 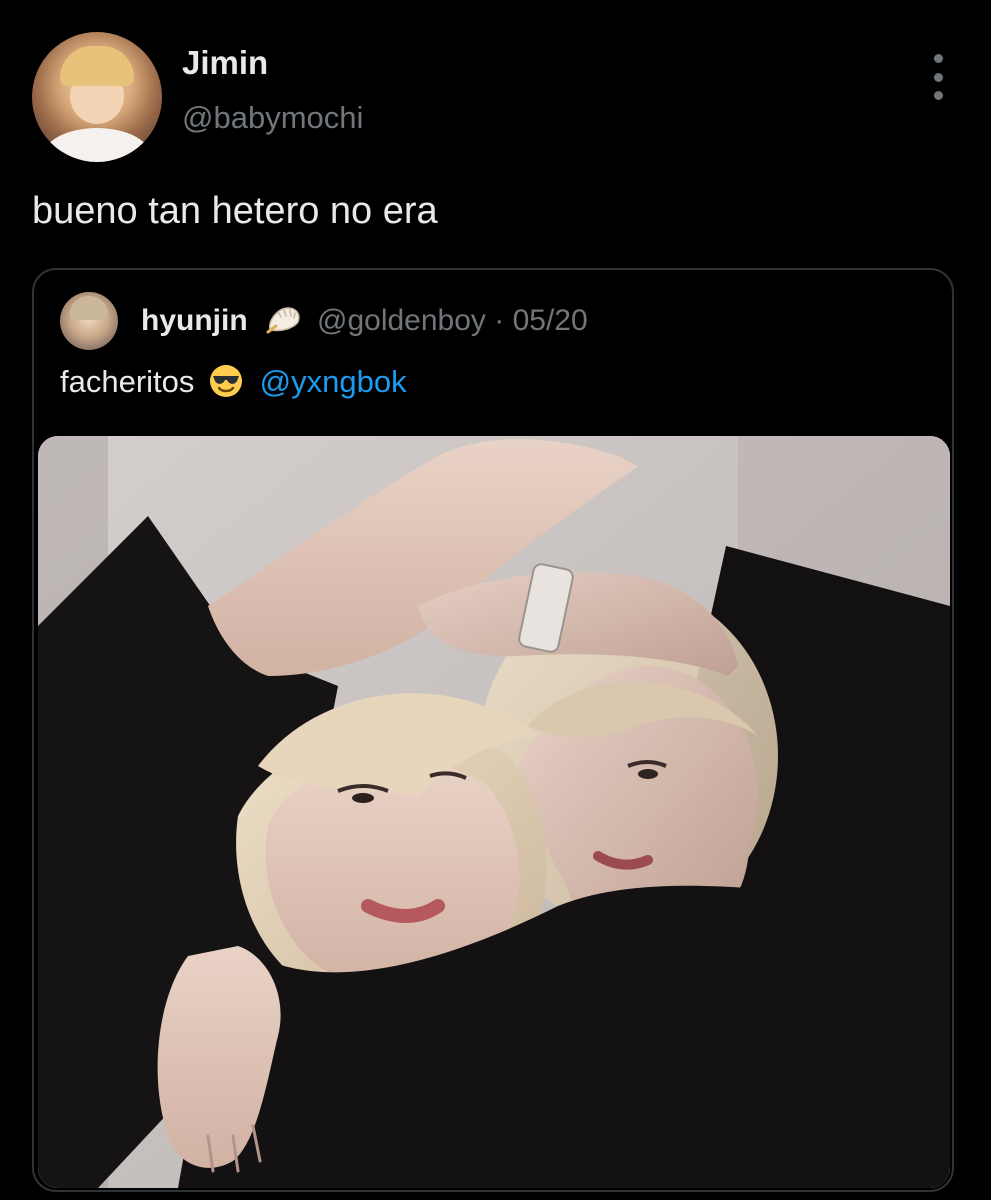 What do you see at coordinates (89, 321) in the screenshot?
I see `quoted-author-avatar` at bounding box center [89, 321].